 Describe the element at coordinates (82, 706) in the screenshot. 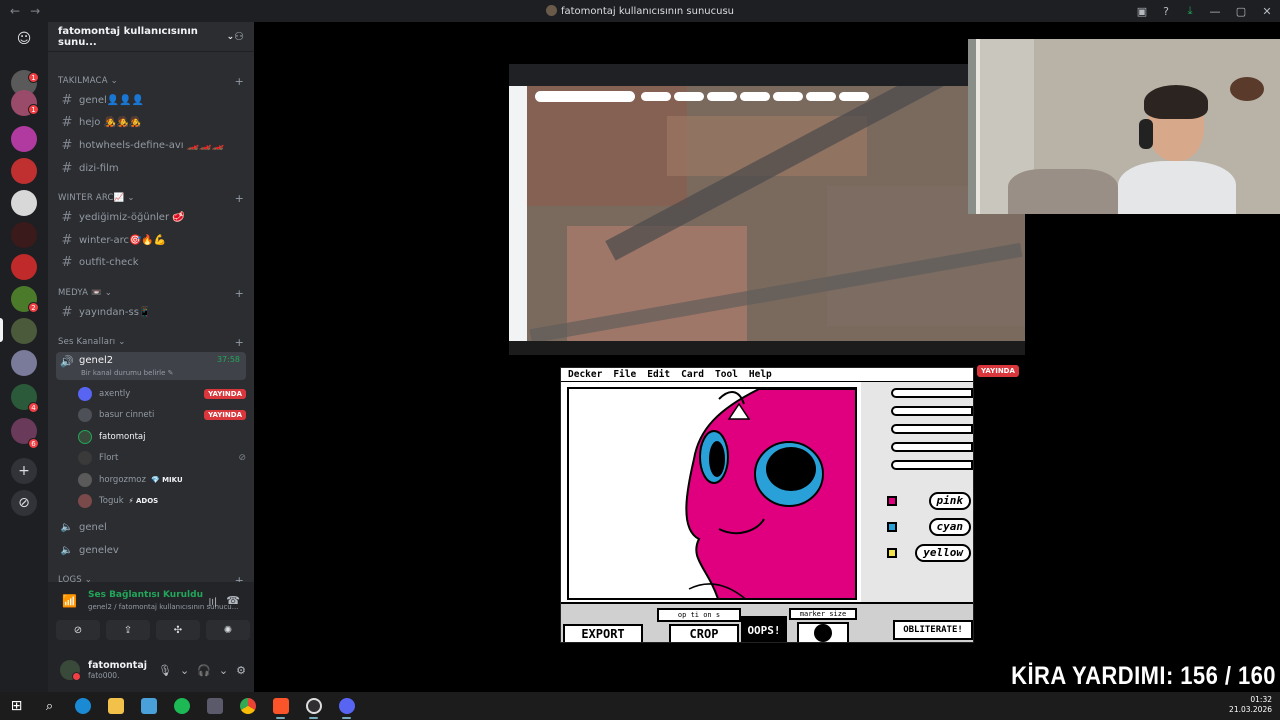

I see `taskbar-edge` at that location.